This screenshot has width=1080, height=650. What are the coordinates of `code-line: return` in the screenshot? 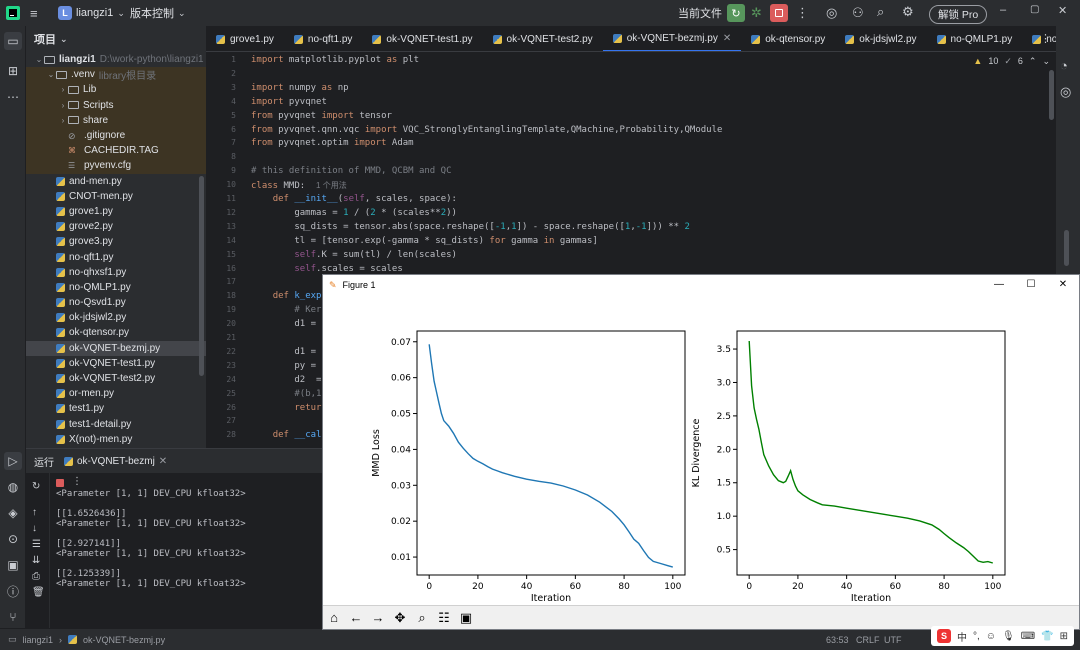 It's located at (289, 408).